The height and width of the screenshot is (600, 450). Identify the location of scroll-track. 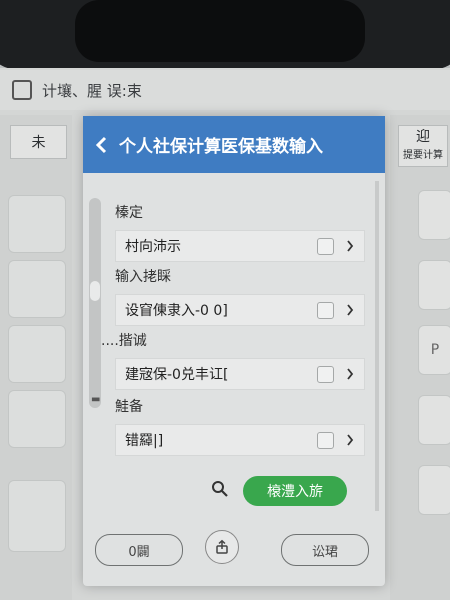
(95, 303).